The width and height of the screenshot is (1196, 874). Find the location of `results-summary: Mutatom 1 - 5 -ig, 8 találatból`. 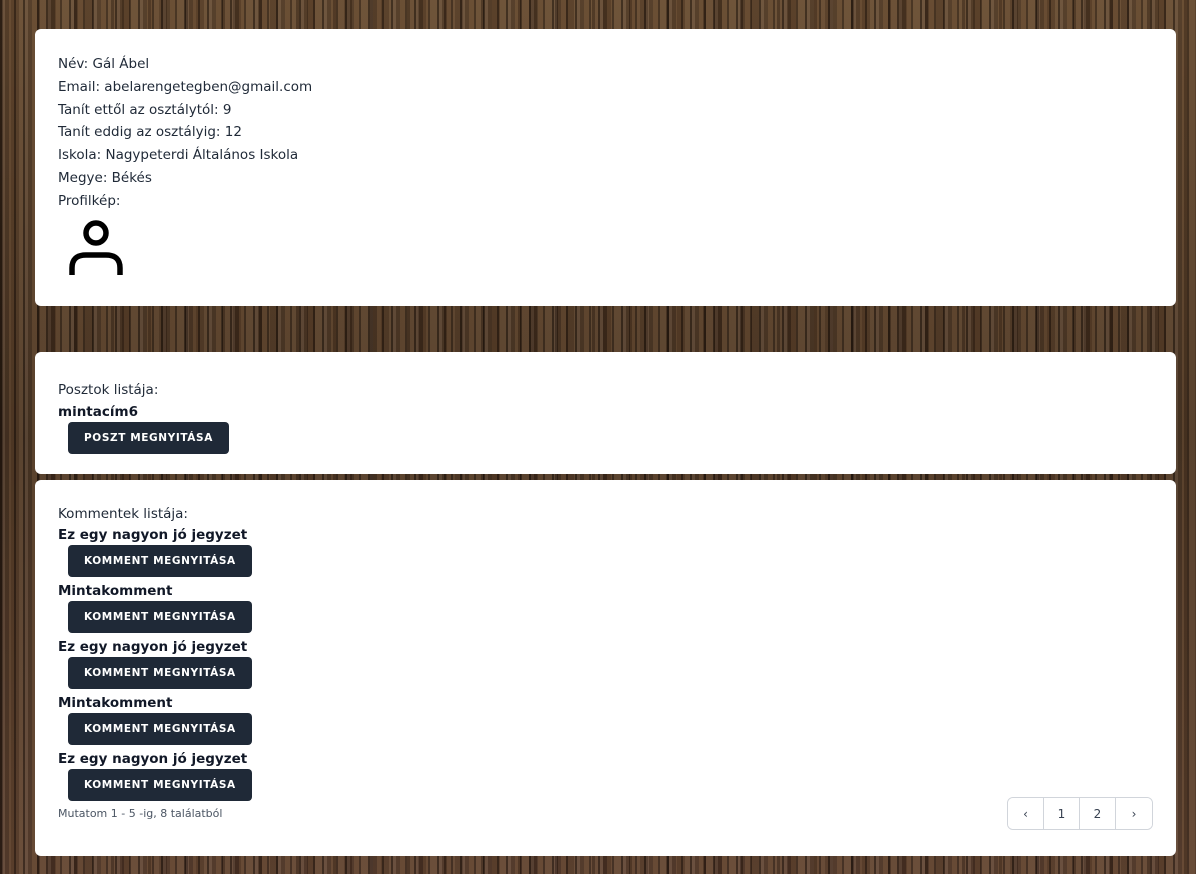

results-summary: Mutatom 1 - 5 -ig, 8 találatból is located at coordinates (140, 813).